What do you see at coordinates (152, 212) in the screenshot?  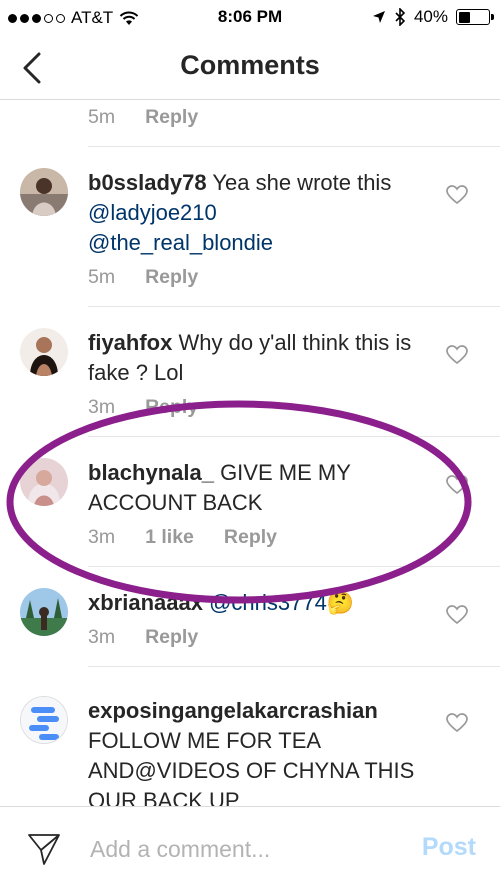 I see `mention-link: @ladyjoe210` at bounding box center [152, 212].